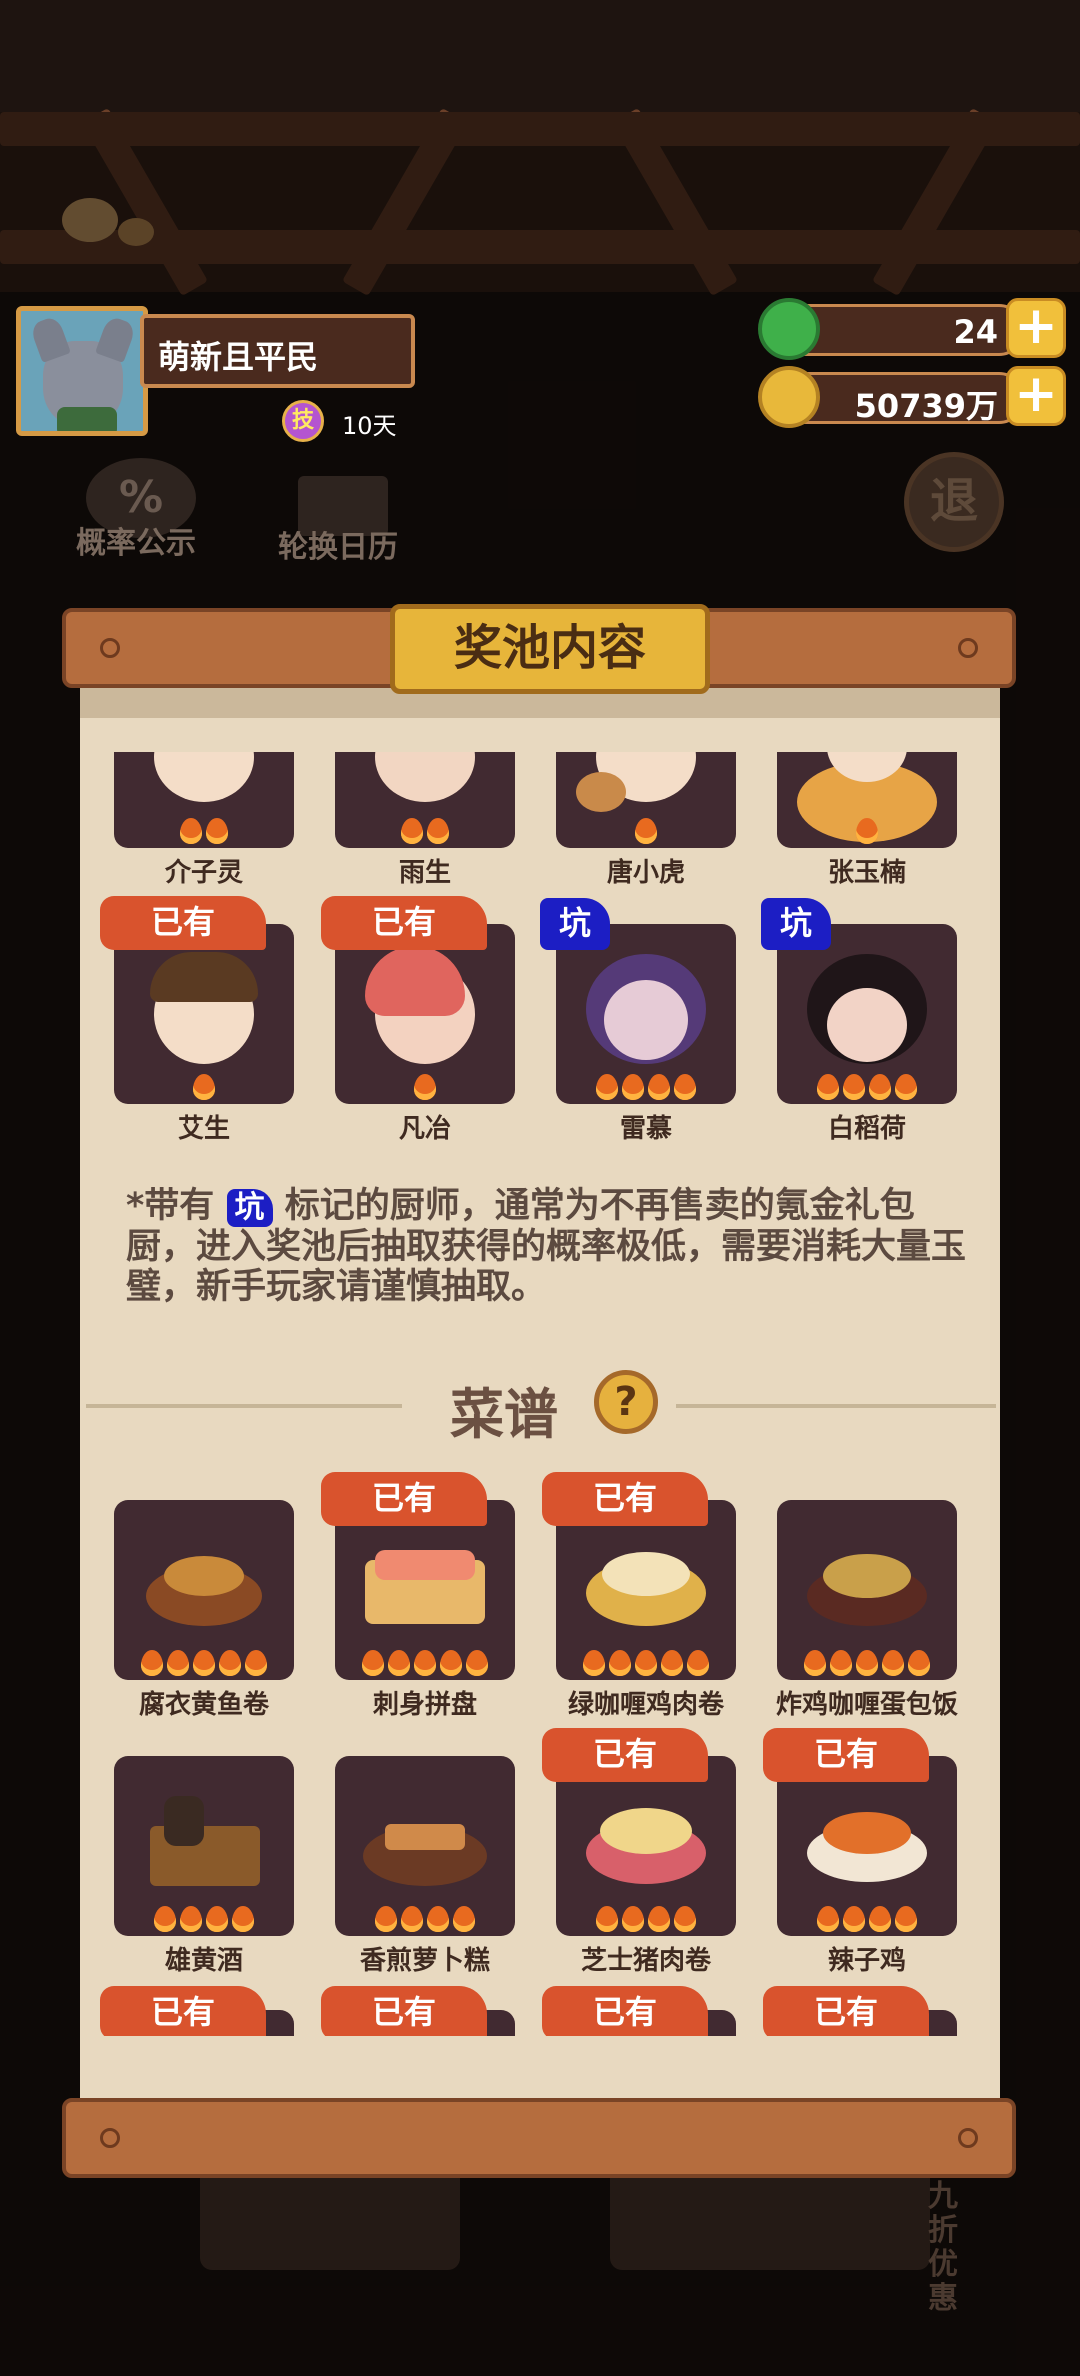 This screenshot has height=2376, width=1080. What do you see at coordinates (303, 421) in the screenshot?
I see `skill-badge-icon: 技` at bounding box center [303, 421].